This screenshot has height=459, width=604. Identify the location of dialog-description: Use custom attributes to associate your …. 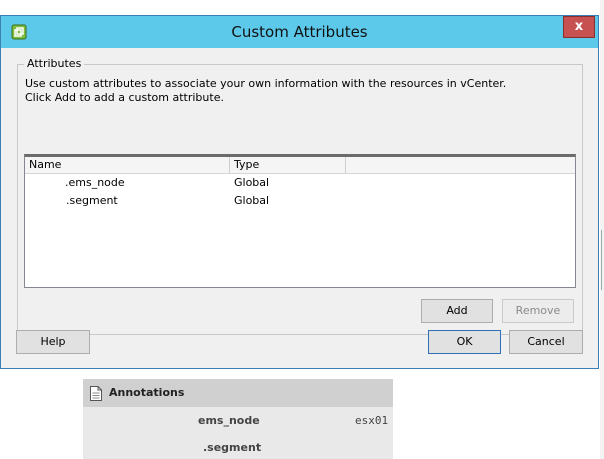
(300, 91).